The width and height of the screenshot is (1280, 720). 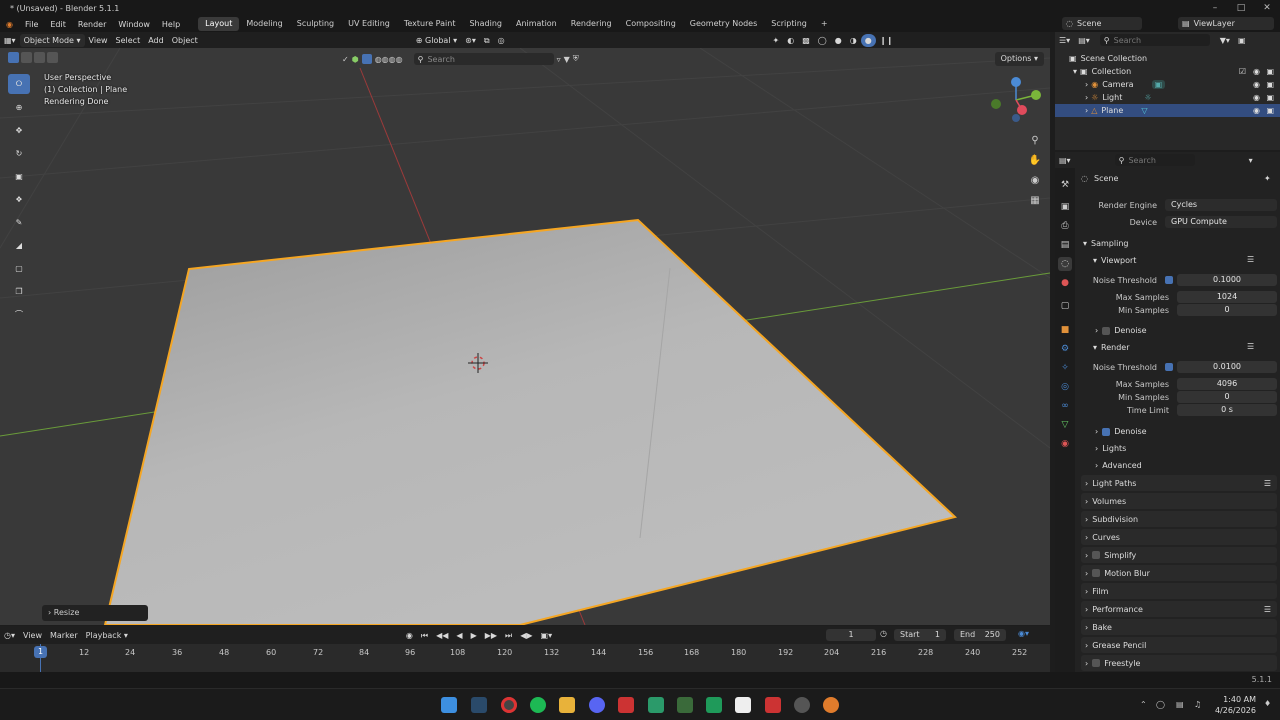 What do you see at coordinates (920, 635) in the screenshot?
I see `start-frame-field: Start 1` at bounding box center [920, 635].